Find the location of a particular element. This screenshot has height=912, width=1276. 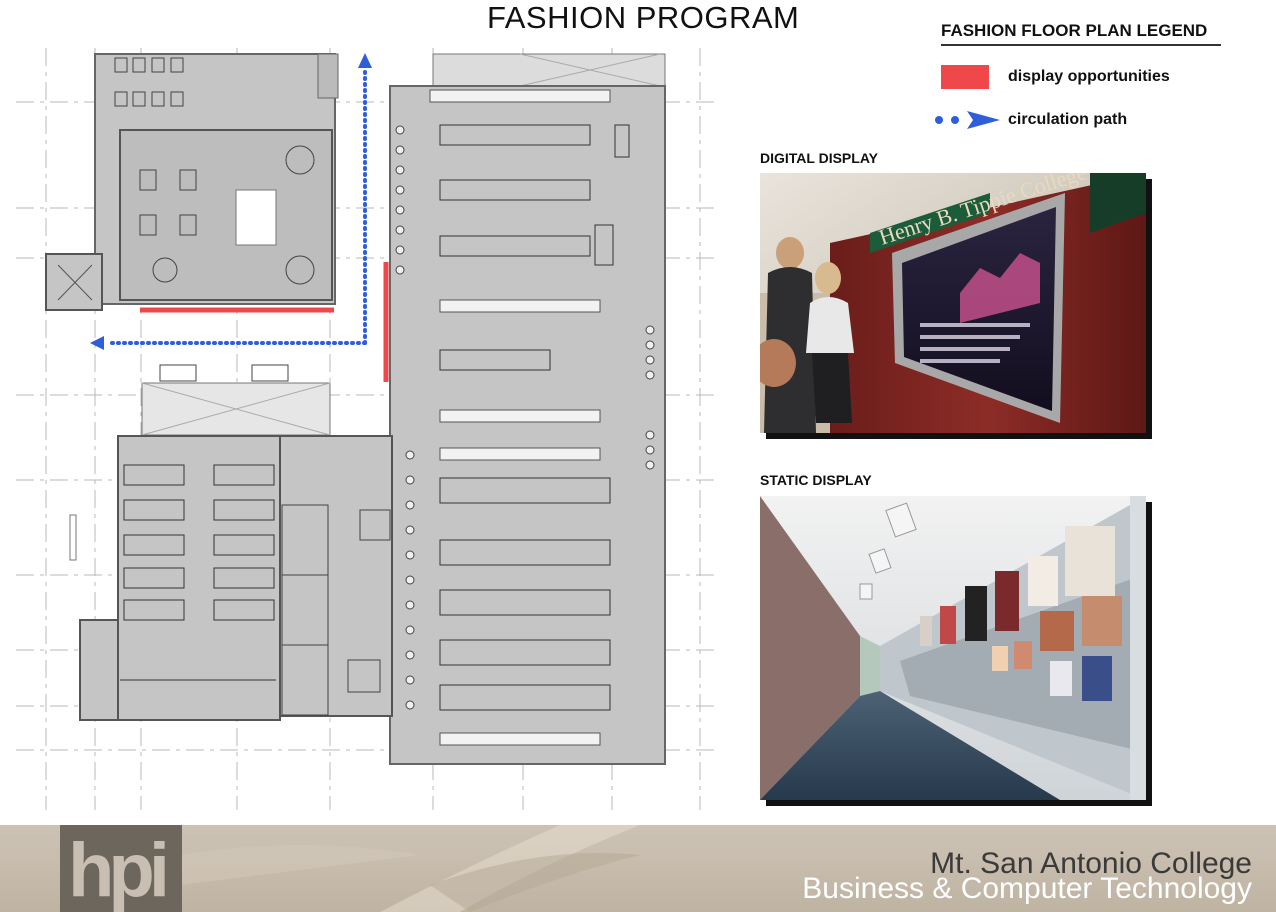

legend-item-circulation: circulation path is located at coordinates (1080, 120).